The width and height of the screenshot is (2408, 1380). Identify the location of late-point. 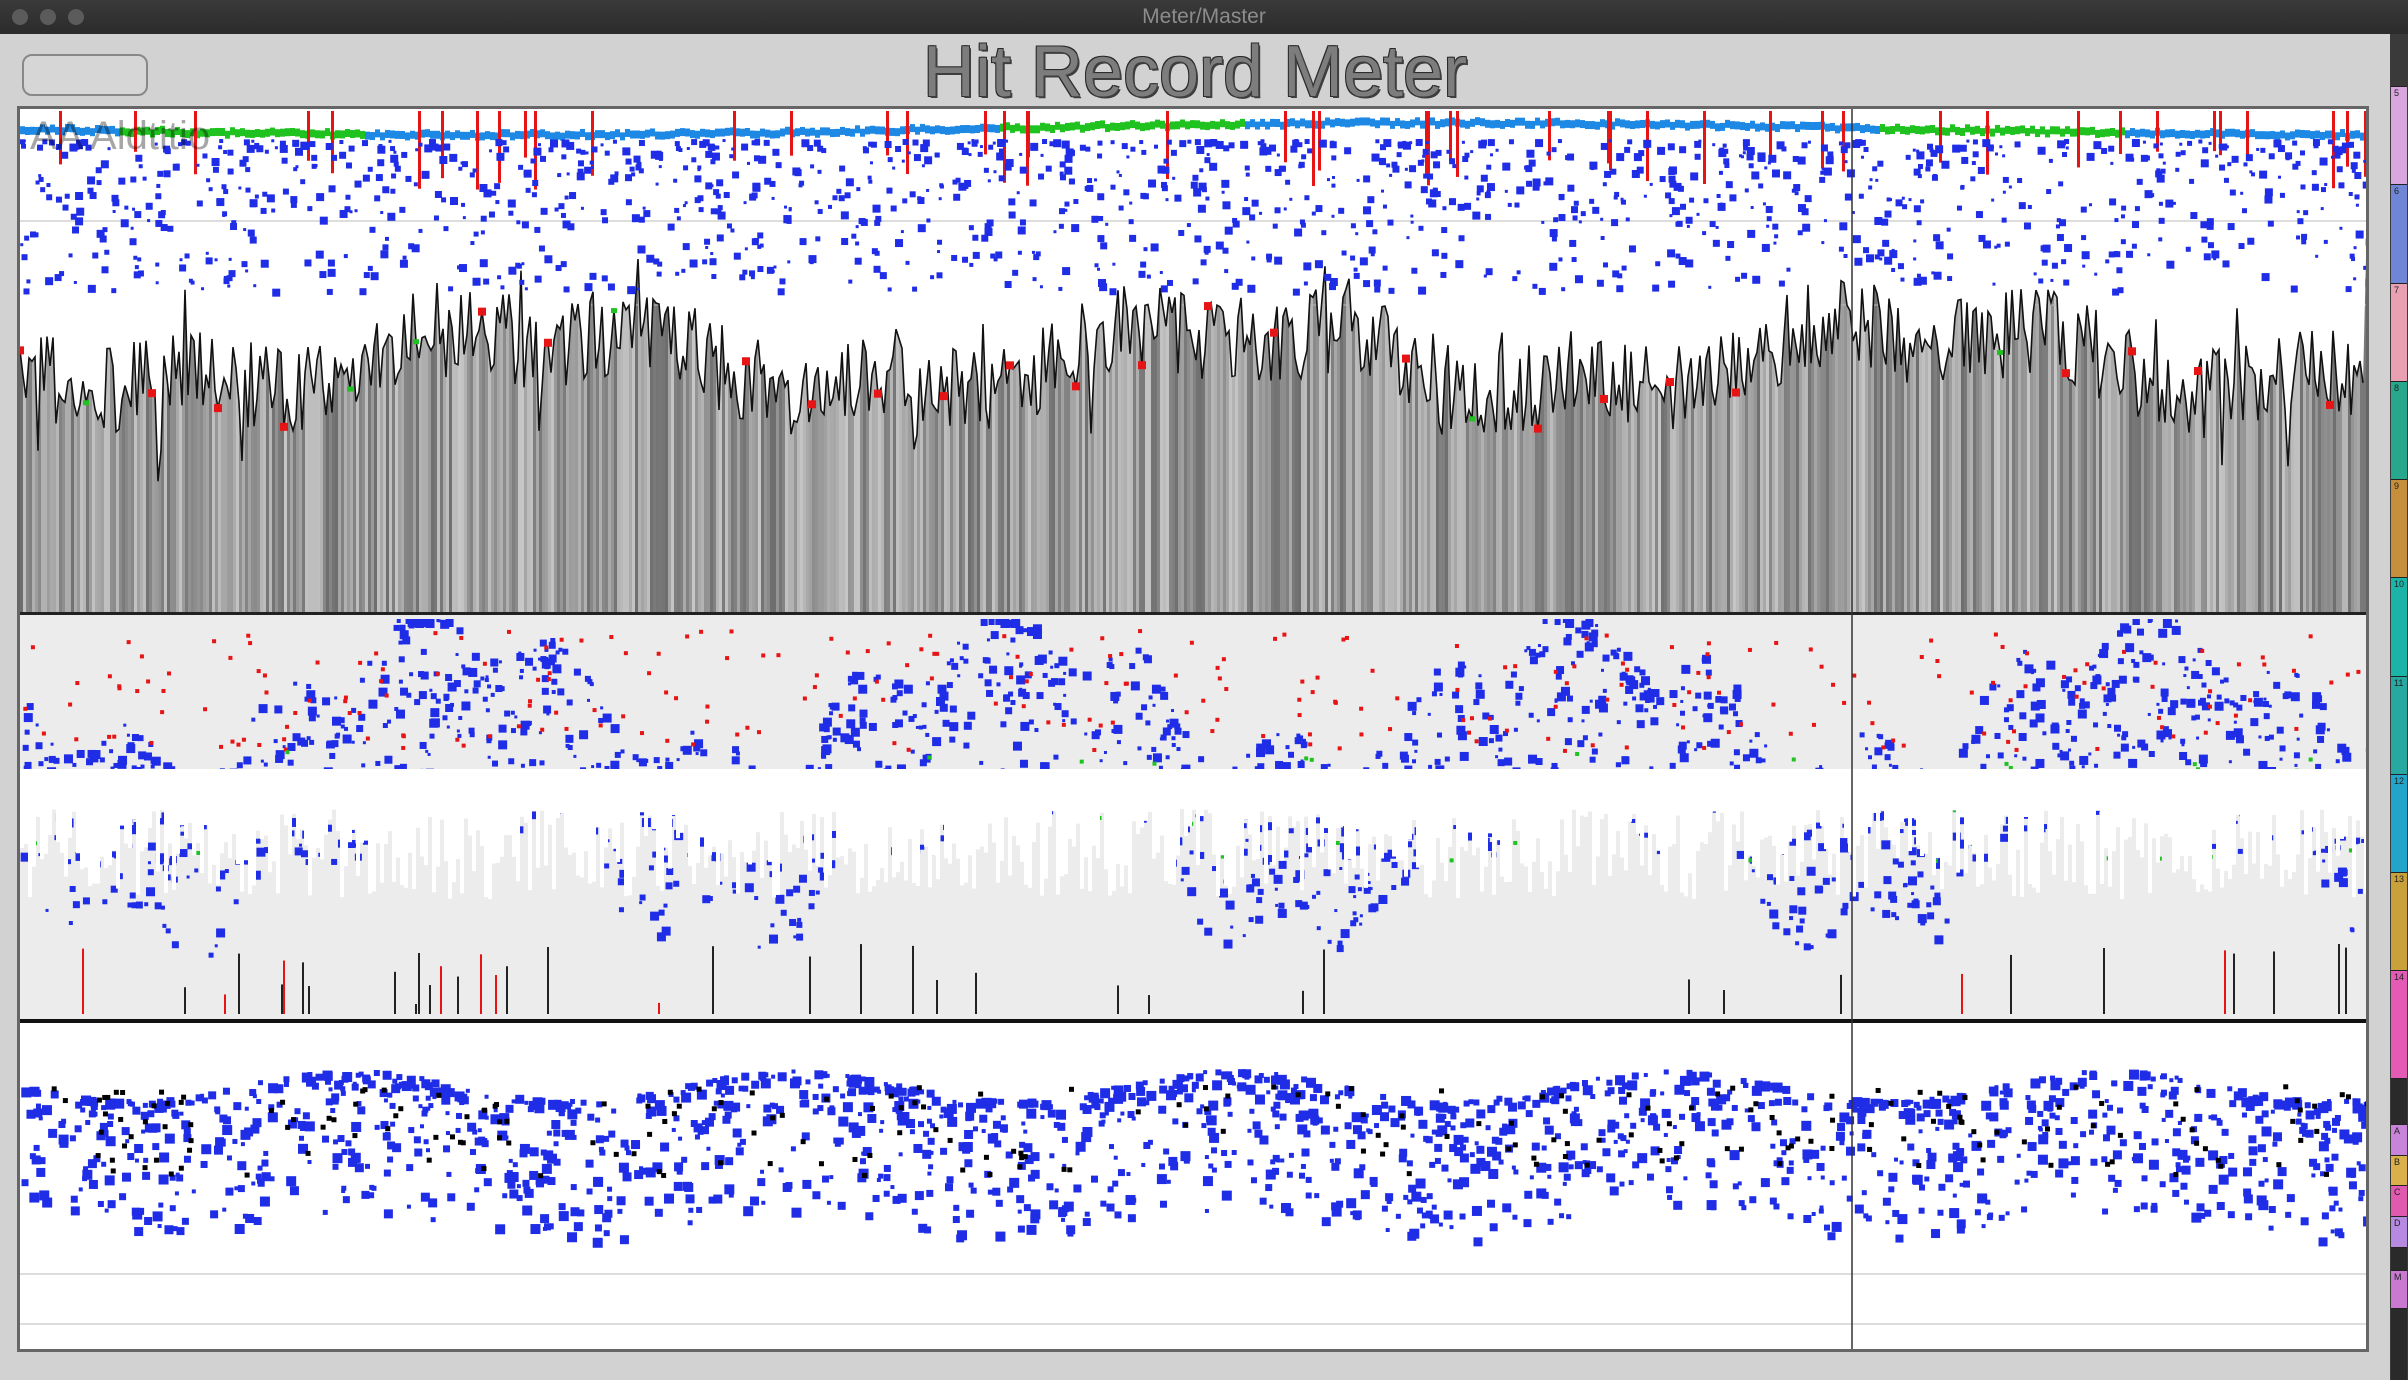
(198, 852).